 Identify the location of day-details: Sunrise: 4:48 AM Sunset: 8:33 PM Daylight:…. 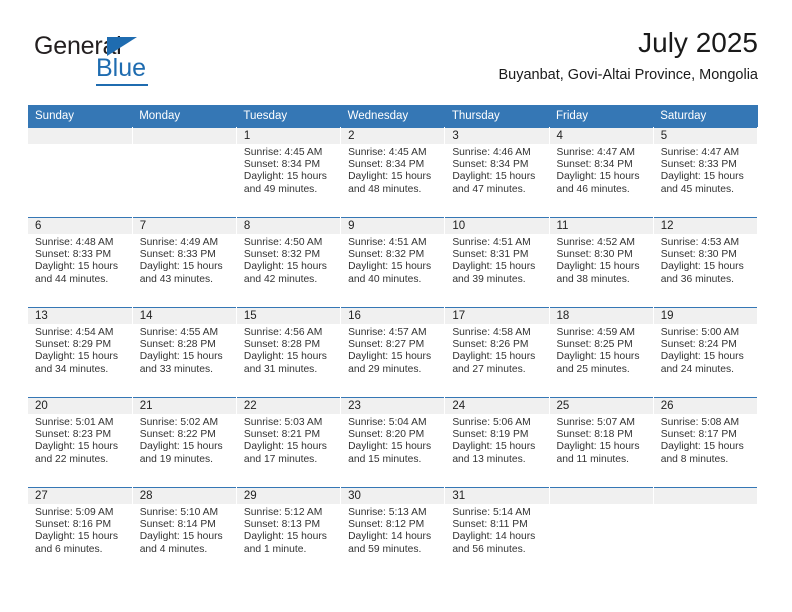
(80, 260).